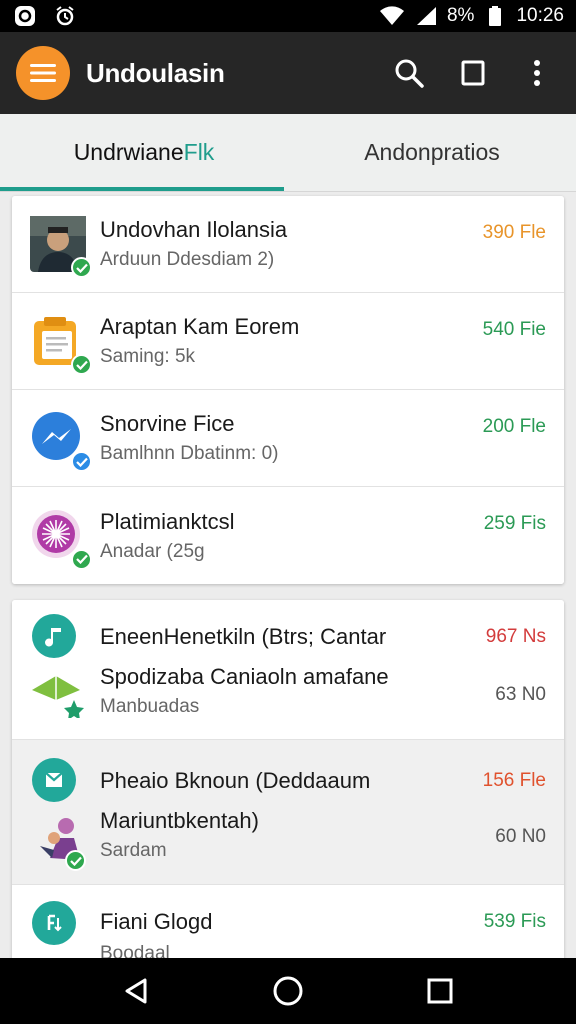  What do you see at coordinates (520, 694) in the screenshot?
I see `item-count: 63 N0` at bounding box center [520, 694].